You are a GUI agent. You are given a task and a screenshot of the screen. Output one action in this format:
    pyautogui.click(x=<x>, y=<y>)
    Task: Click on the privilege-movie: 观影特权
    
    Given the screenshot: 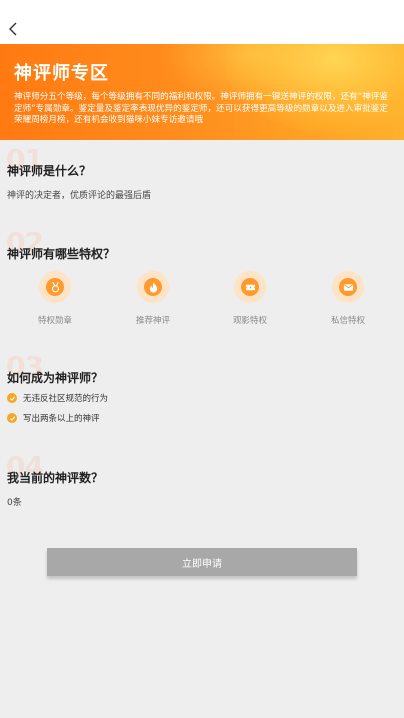 What is the action you would take?
    pyautogui.click(x=250, y=298)
    